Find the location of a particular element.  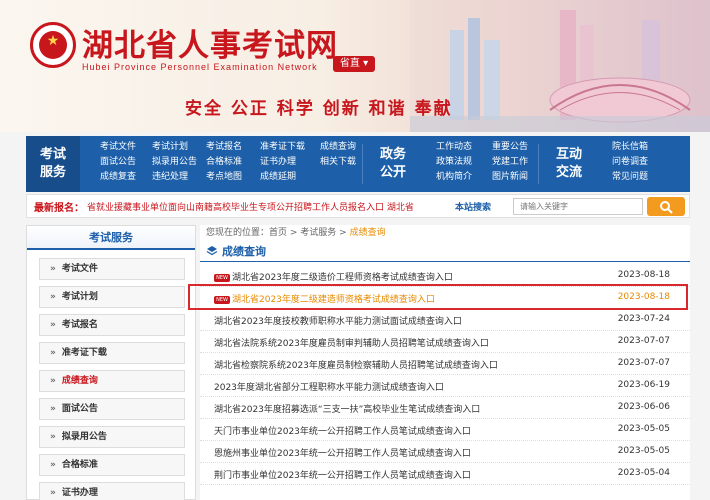

sidebar-item-pass-standard: » 合格标准 is located at coordinates (112, 465).